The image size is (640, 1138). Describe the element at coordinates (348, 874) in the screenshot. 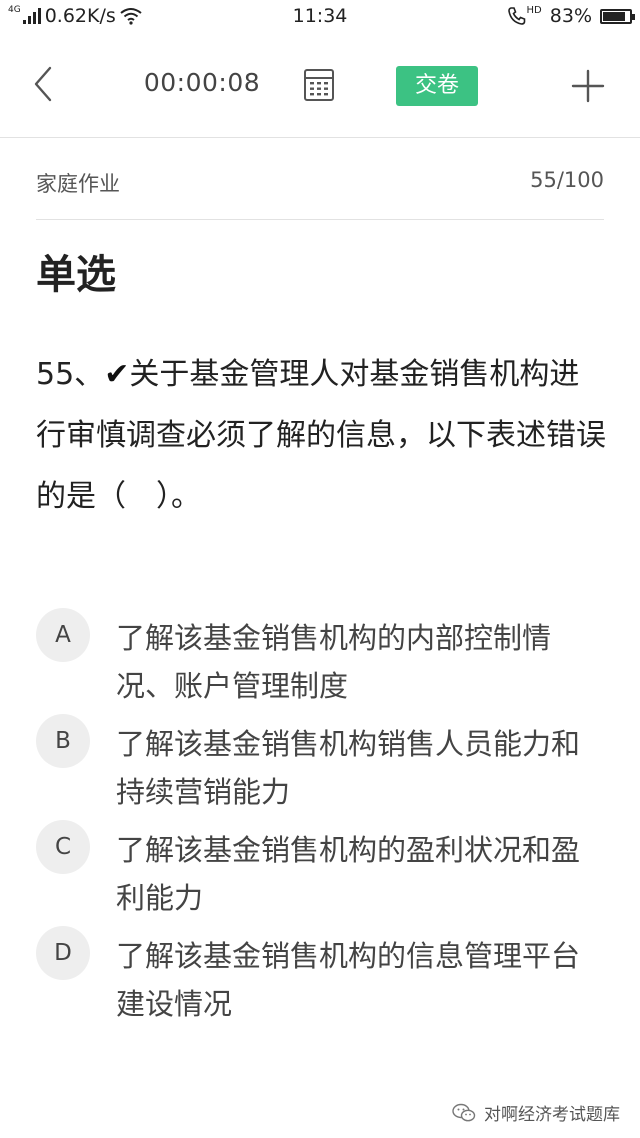

I see `option-text: 了解该基金销售机构的盈利状况和盈利能力` at that location.